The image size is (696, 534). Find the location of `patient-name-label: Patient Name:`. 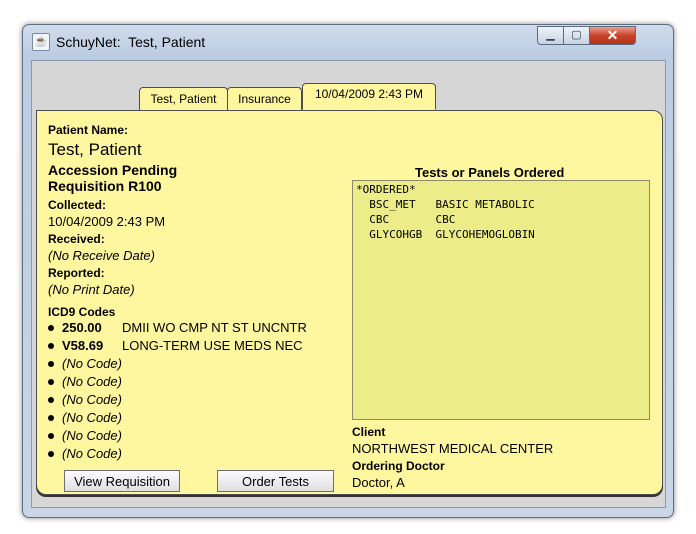

patient-name-label: Patient Name: is located at coordinates (88, 130).